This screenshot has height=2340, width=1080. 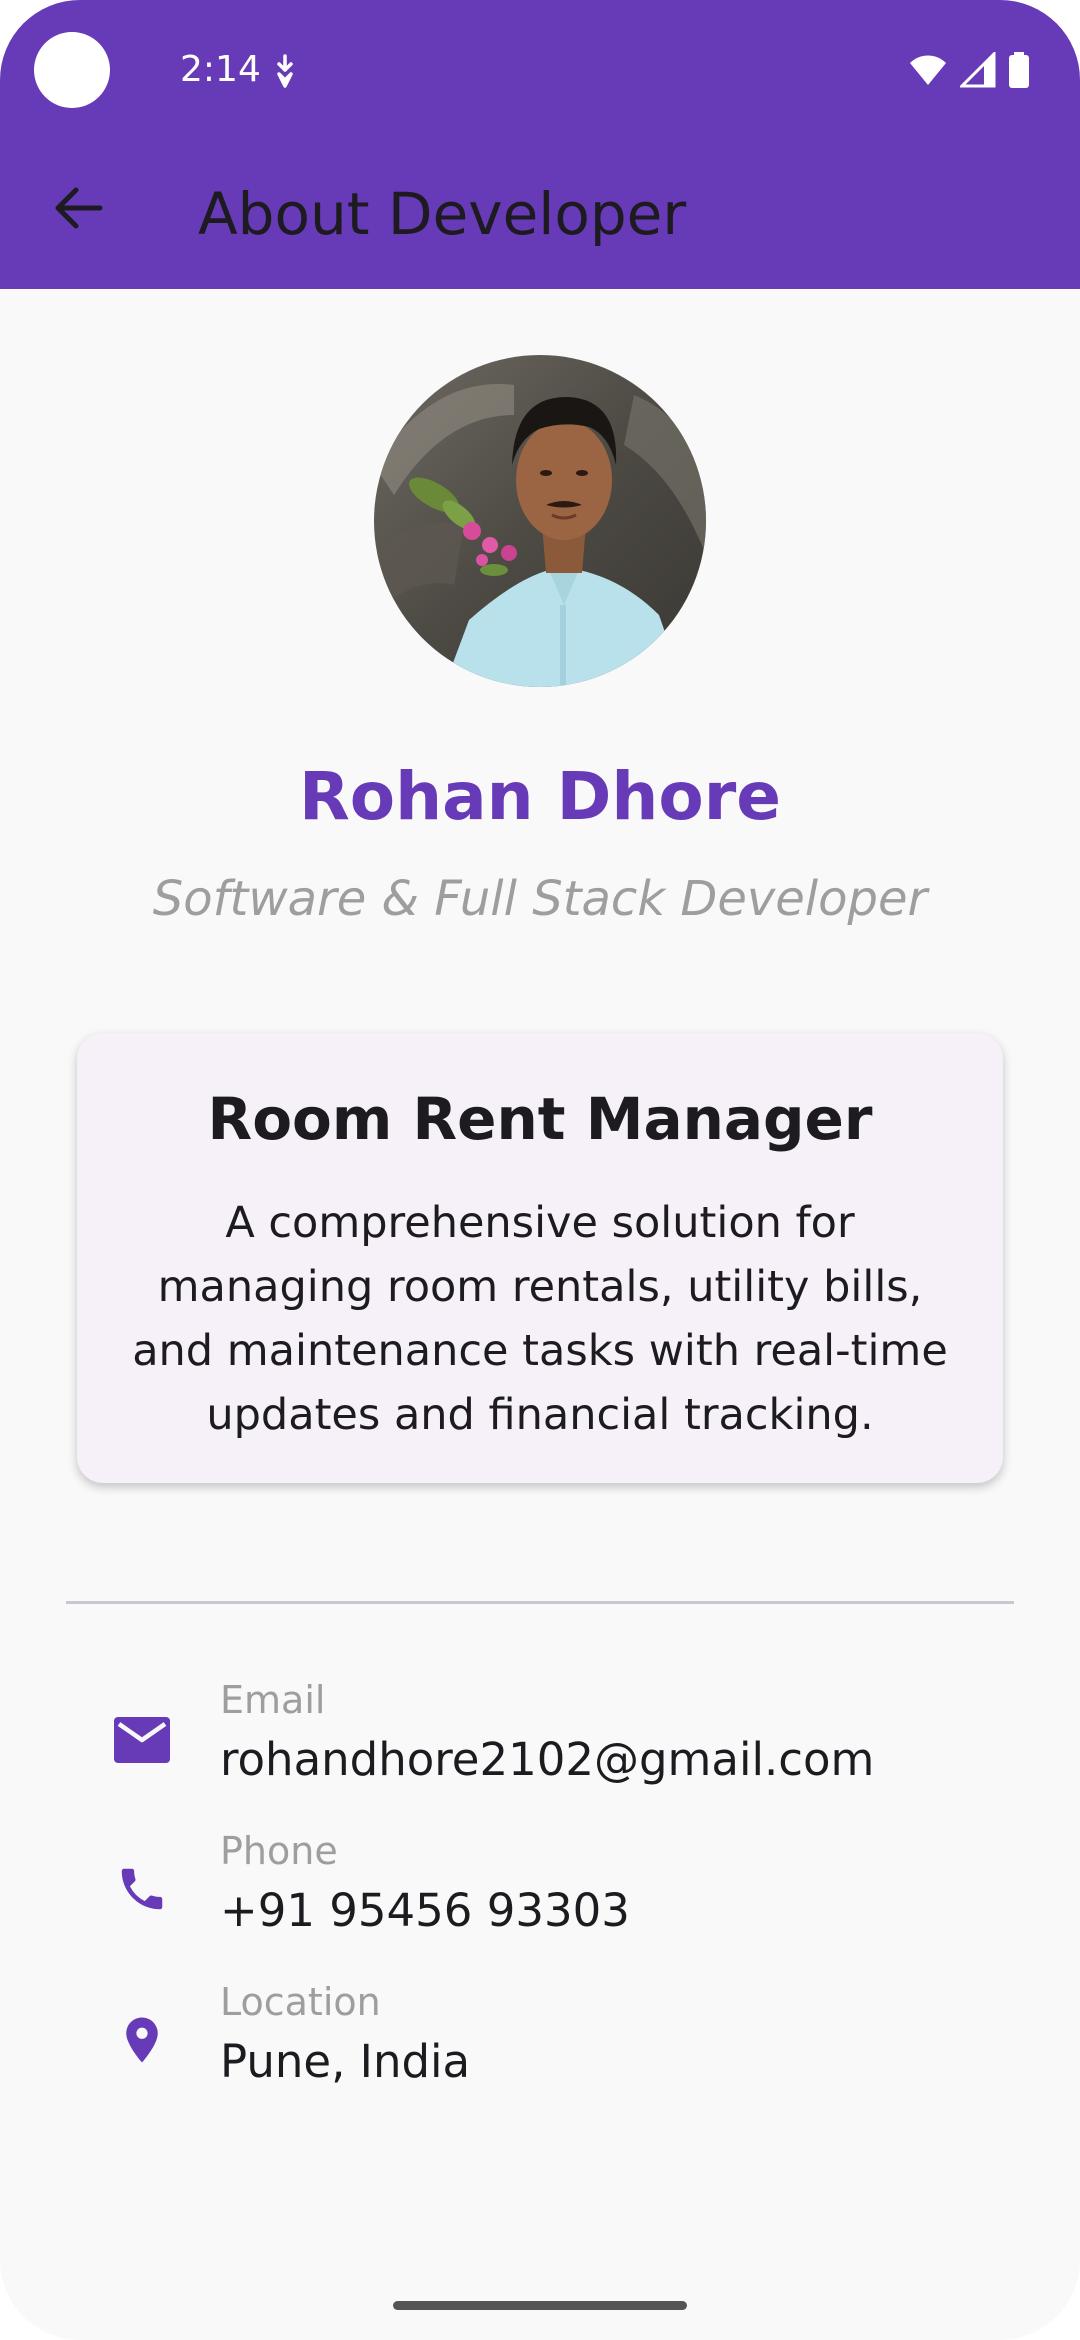 I want to click on home-indicator, so click(x=540, y=2305).